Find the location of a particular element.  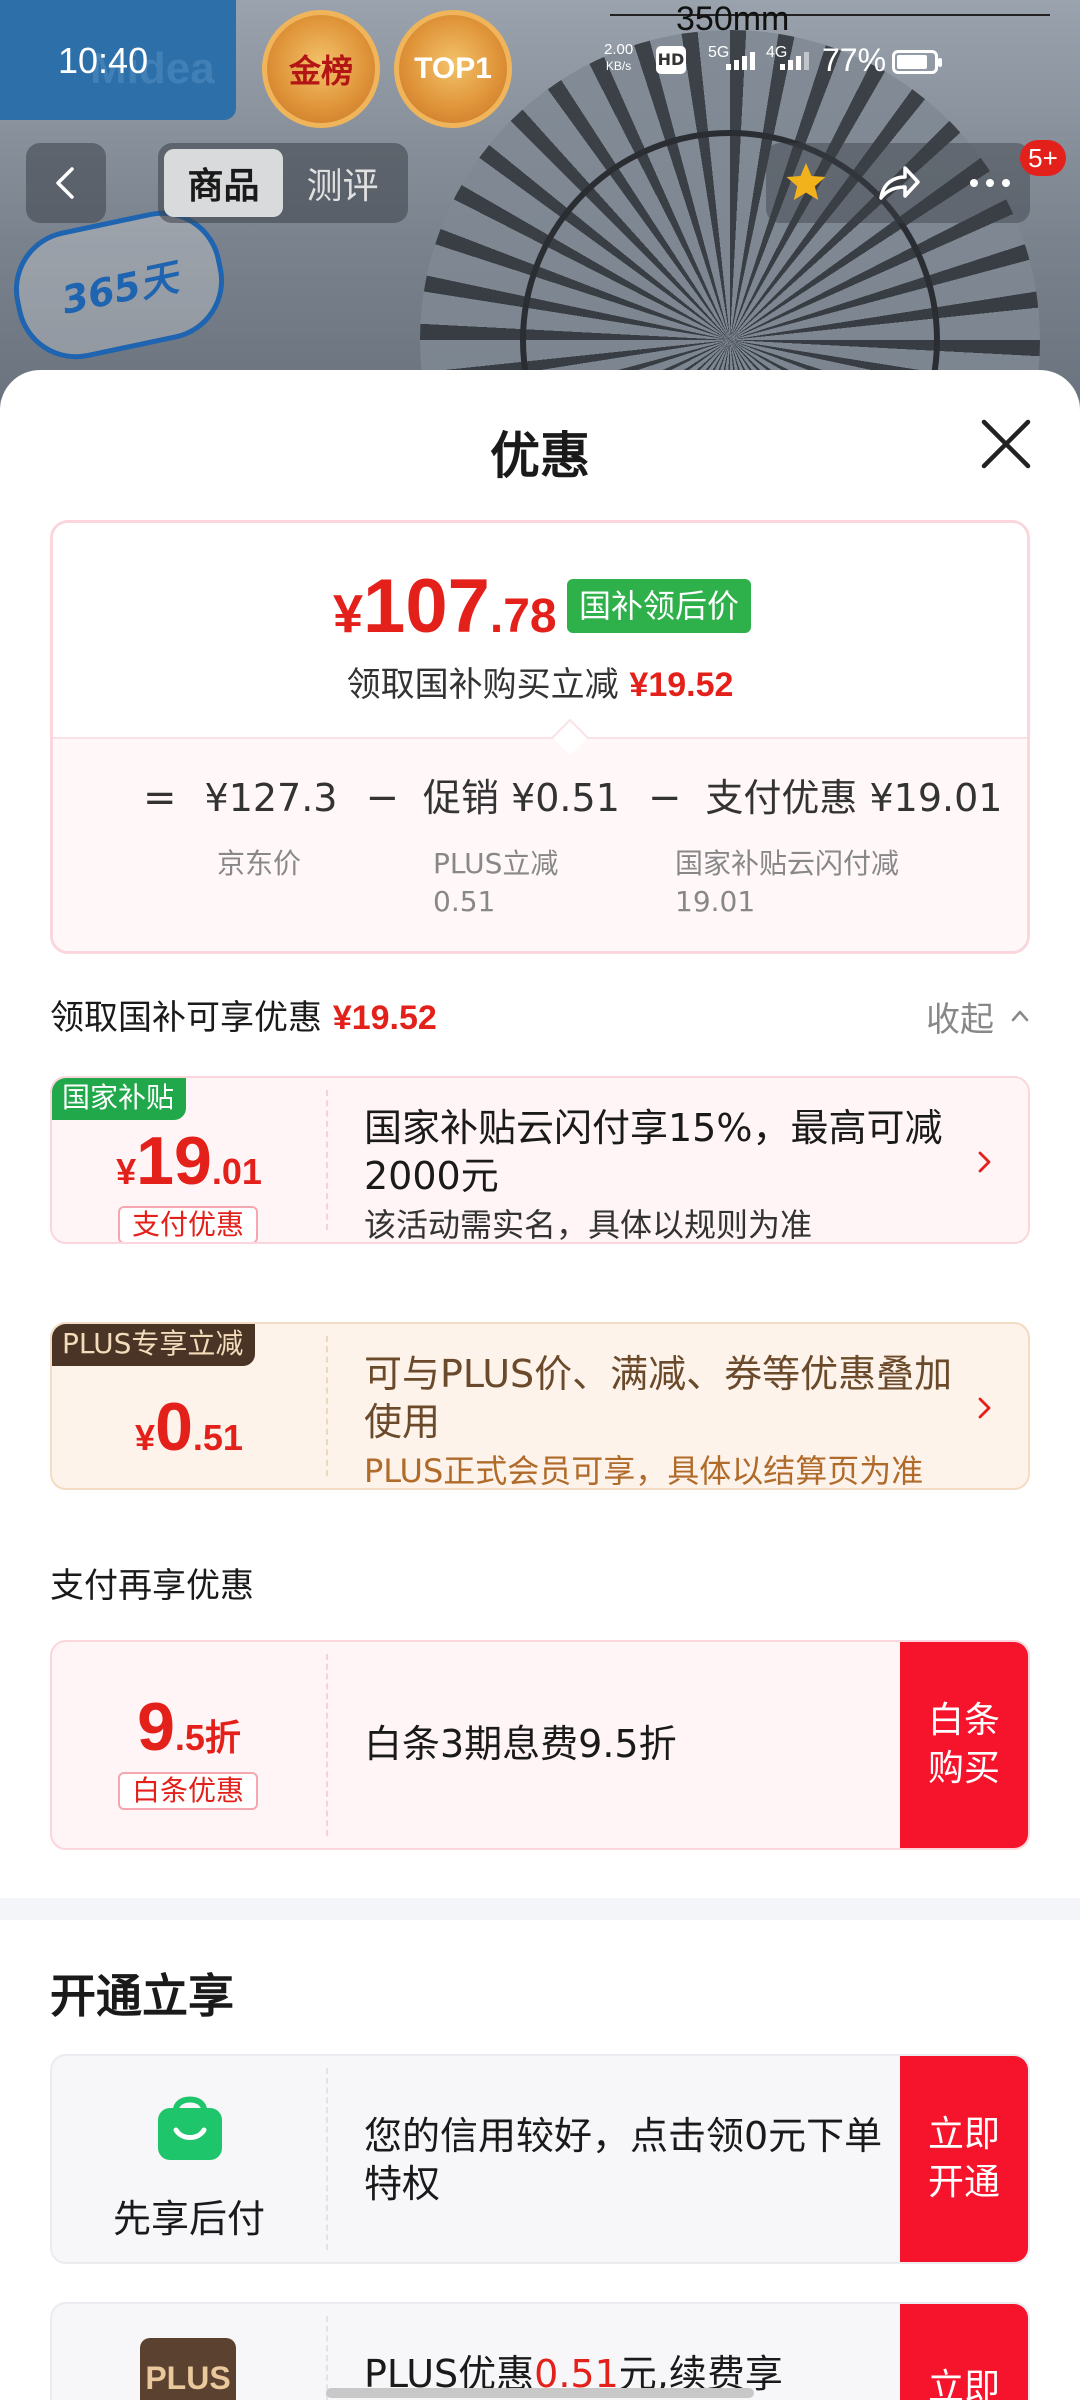

plus-logo: PLUS is located at coordinates (188, 2369).